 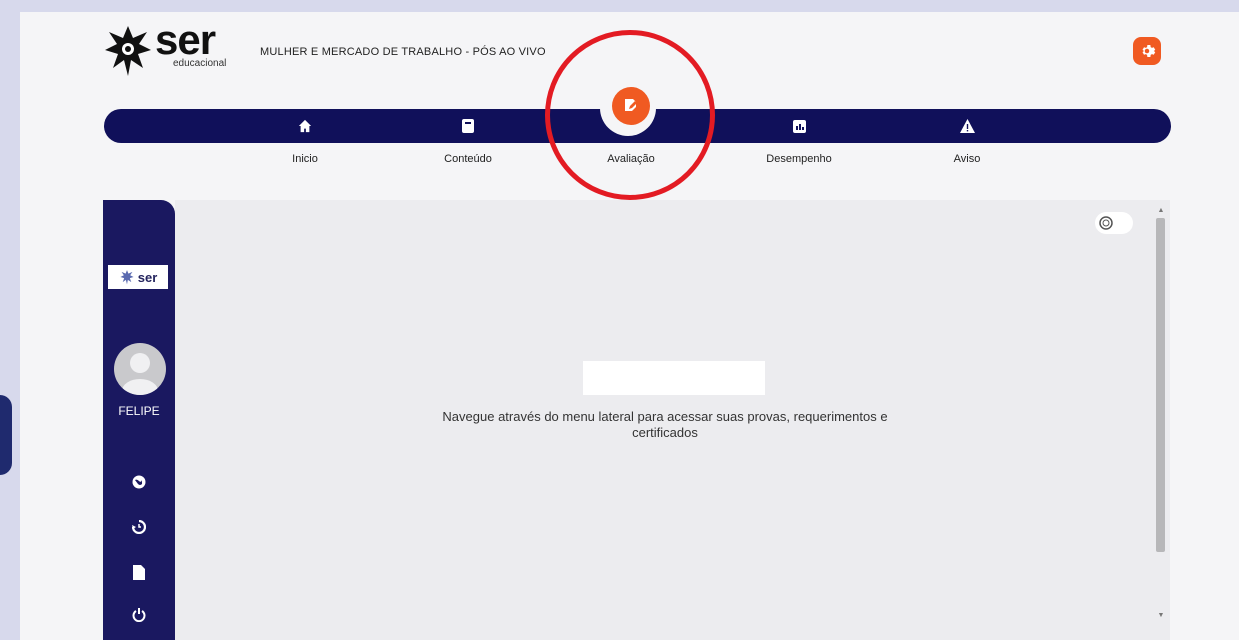 I want to click on nav-item-conteudo: Conteúdo, so click(x=468, y=137).